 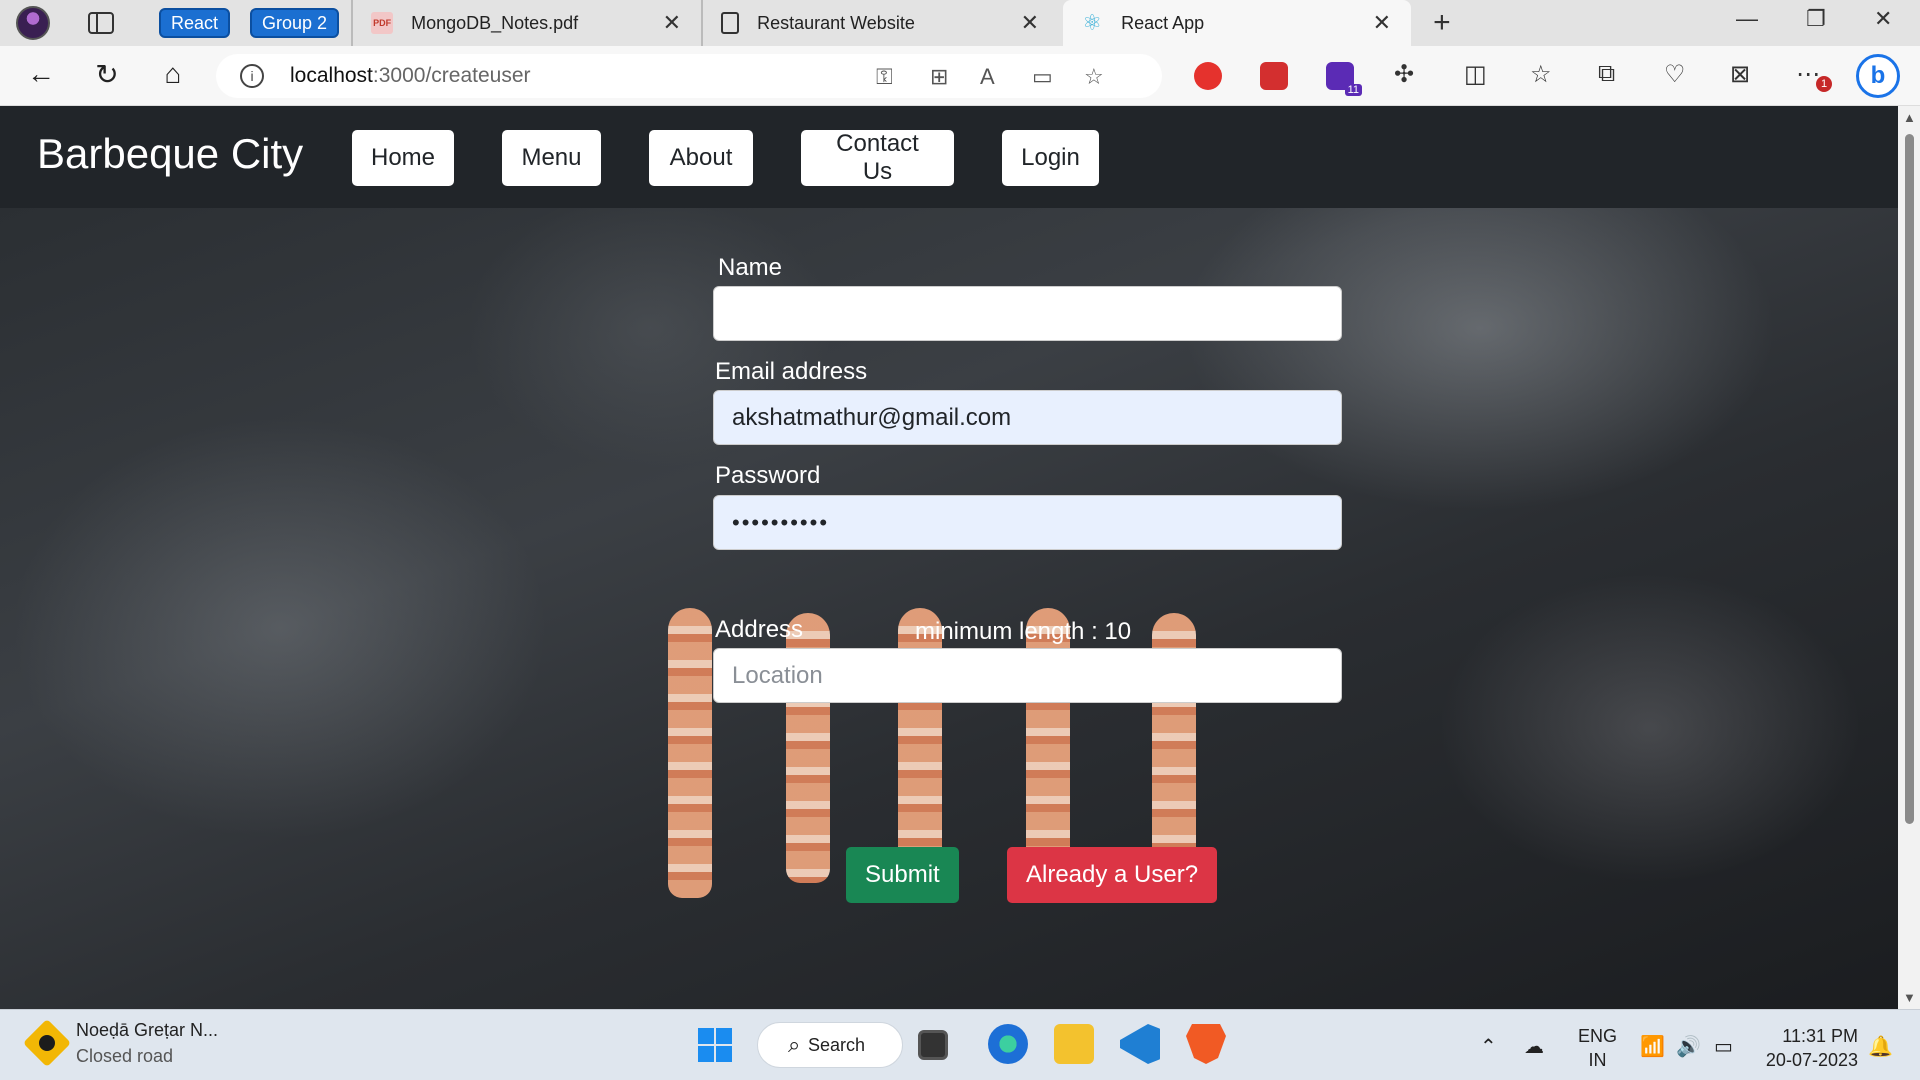 I want to click on name-input, so click(x=1027, y=313).